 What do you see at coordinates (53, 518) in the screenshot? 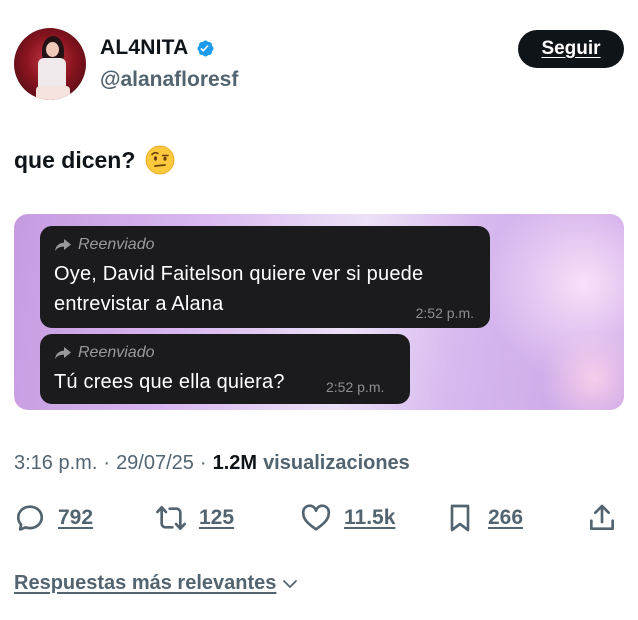
I see `reply-button: 792` at bounding box center [53, 518].